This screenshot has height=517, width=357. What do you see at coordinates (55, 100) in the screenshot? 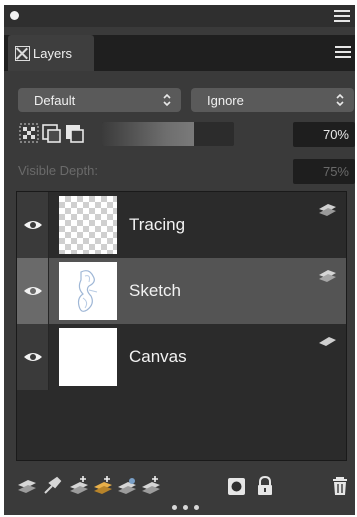
I see `composite-method-value: Default` at bounding box center [55, 100].